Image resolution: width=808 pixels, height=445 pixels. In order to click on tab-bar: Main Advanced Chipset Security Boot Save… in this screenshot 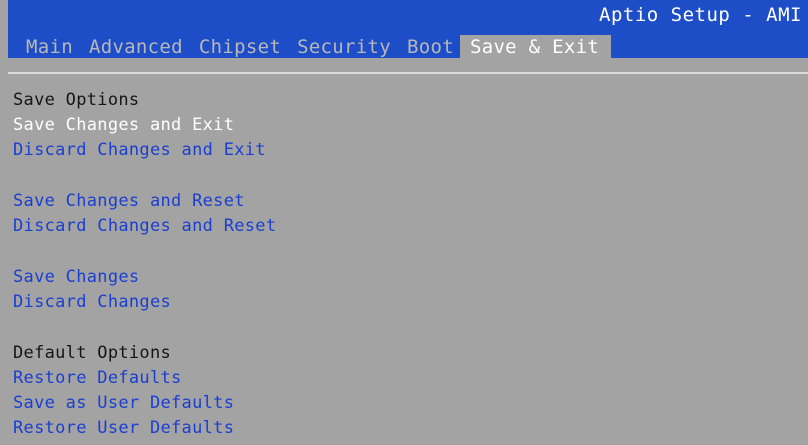, I will do `click(319, 47)`.